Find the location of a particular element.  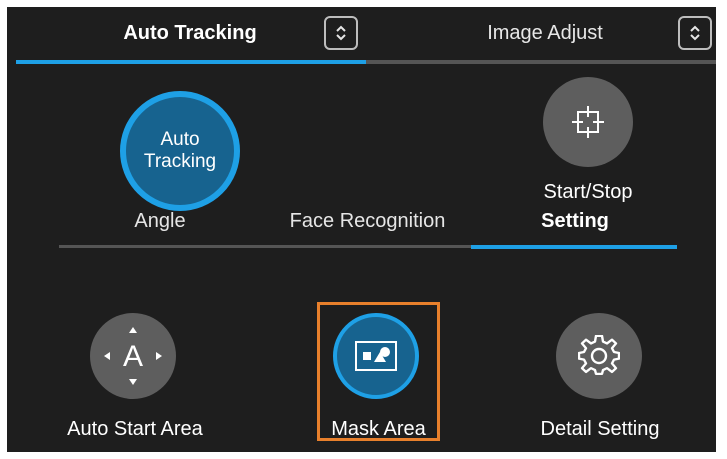

detail-setting-label: Detail Setting is located at coordinates (600, 429).